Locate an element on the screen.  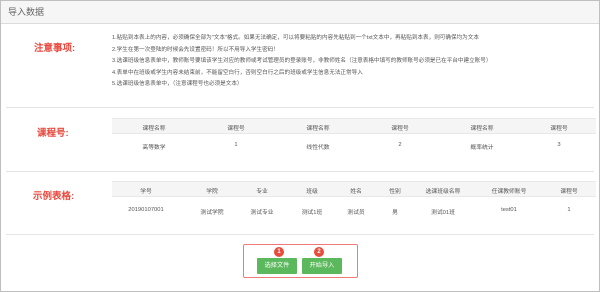
table-cell: 测试学院 is located at coordinates (212, 213).